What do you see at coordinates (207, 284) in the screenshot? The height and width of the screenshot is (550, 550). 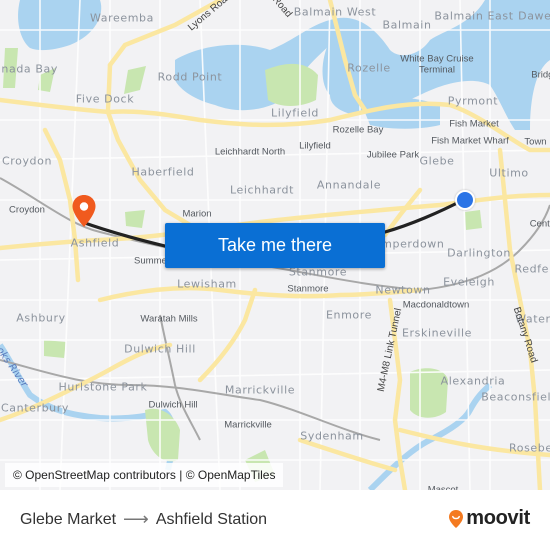 I see `suburb-label: Lewisham` at bounding box center [207, 284].